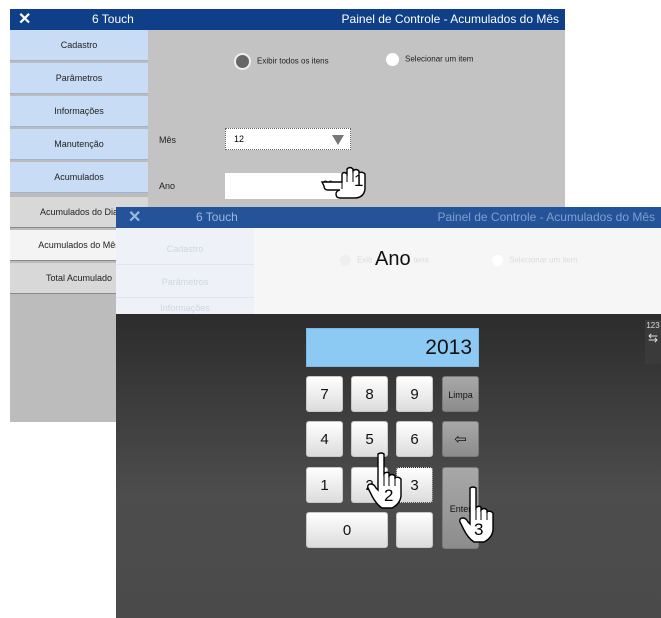 The height and width of the screenshot is (618, 661). I want to click on key-1: 1, so click(324, 485).